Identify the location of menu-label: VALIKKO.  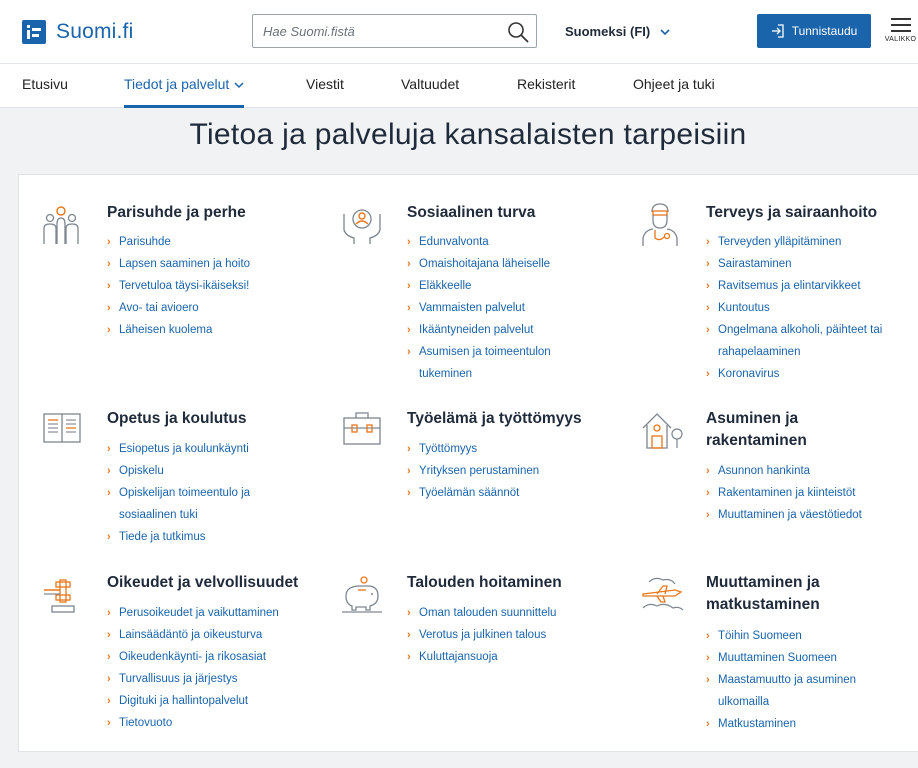
(900, 39).